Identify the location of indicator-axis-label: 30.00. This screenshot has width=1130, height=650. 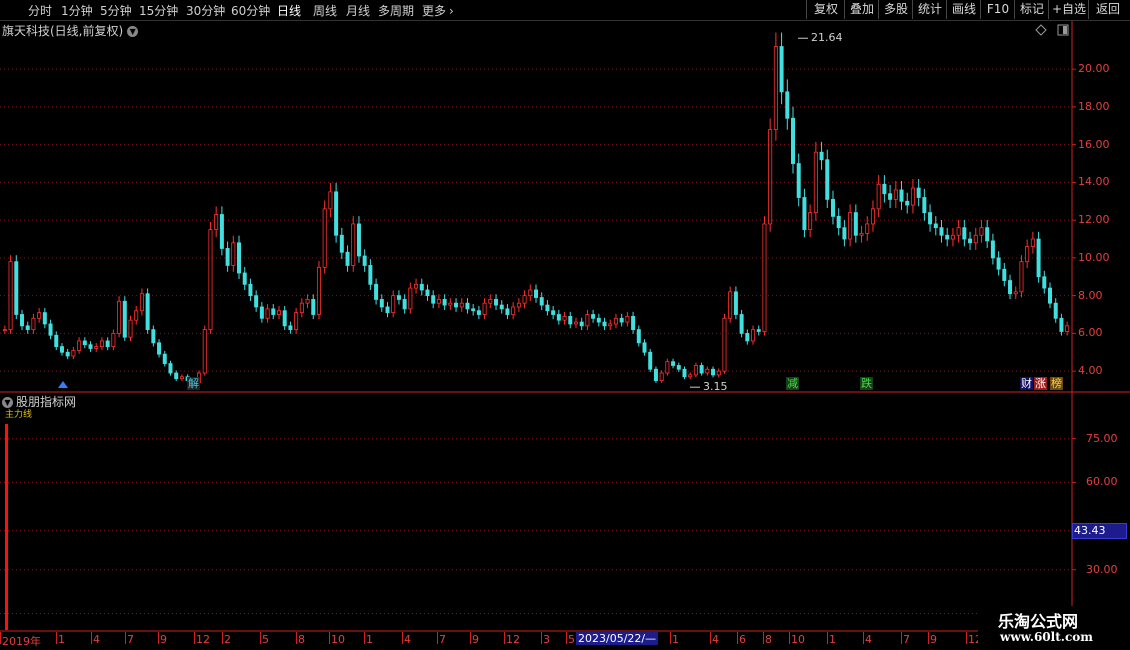
(1102, 569).